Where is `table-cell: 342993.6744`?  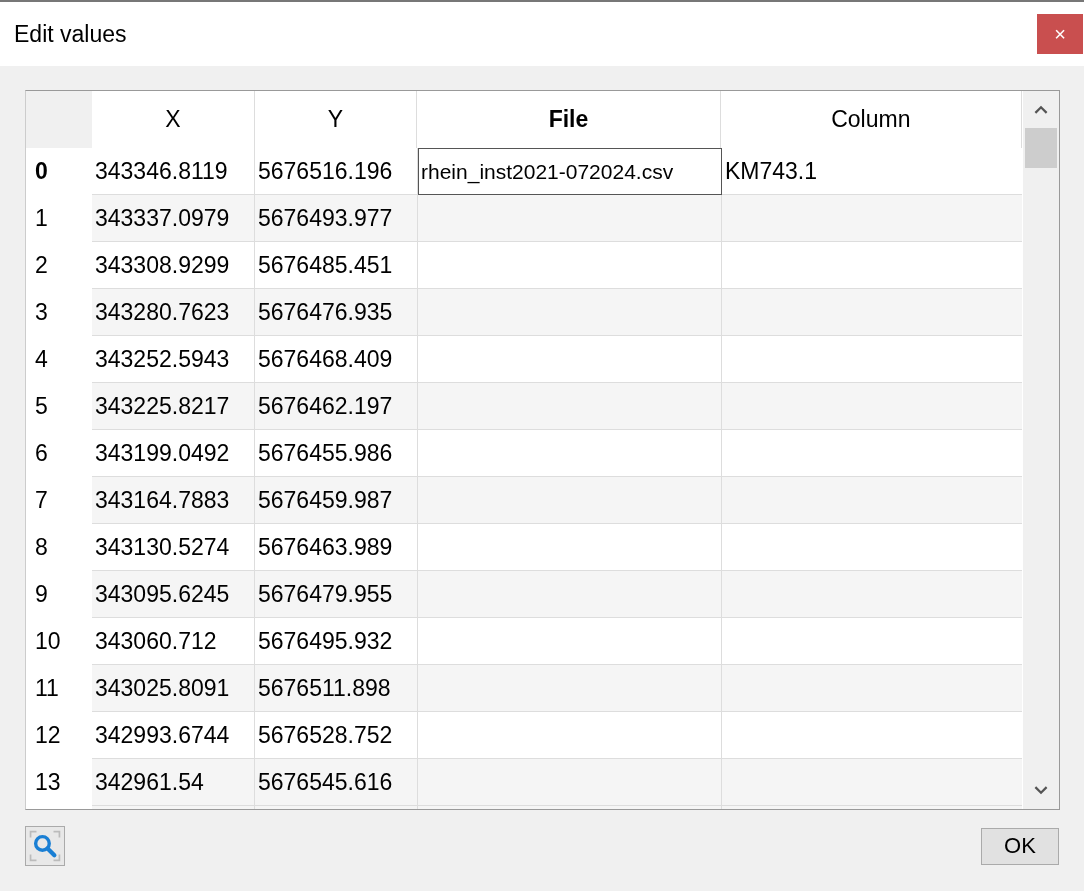
table-cell: 342993.6744 is located at coordinates (173, 735).